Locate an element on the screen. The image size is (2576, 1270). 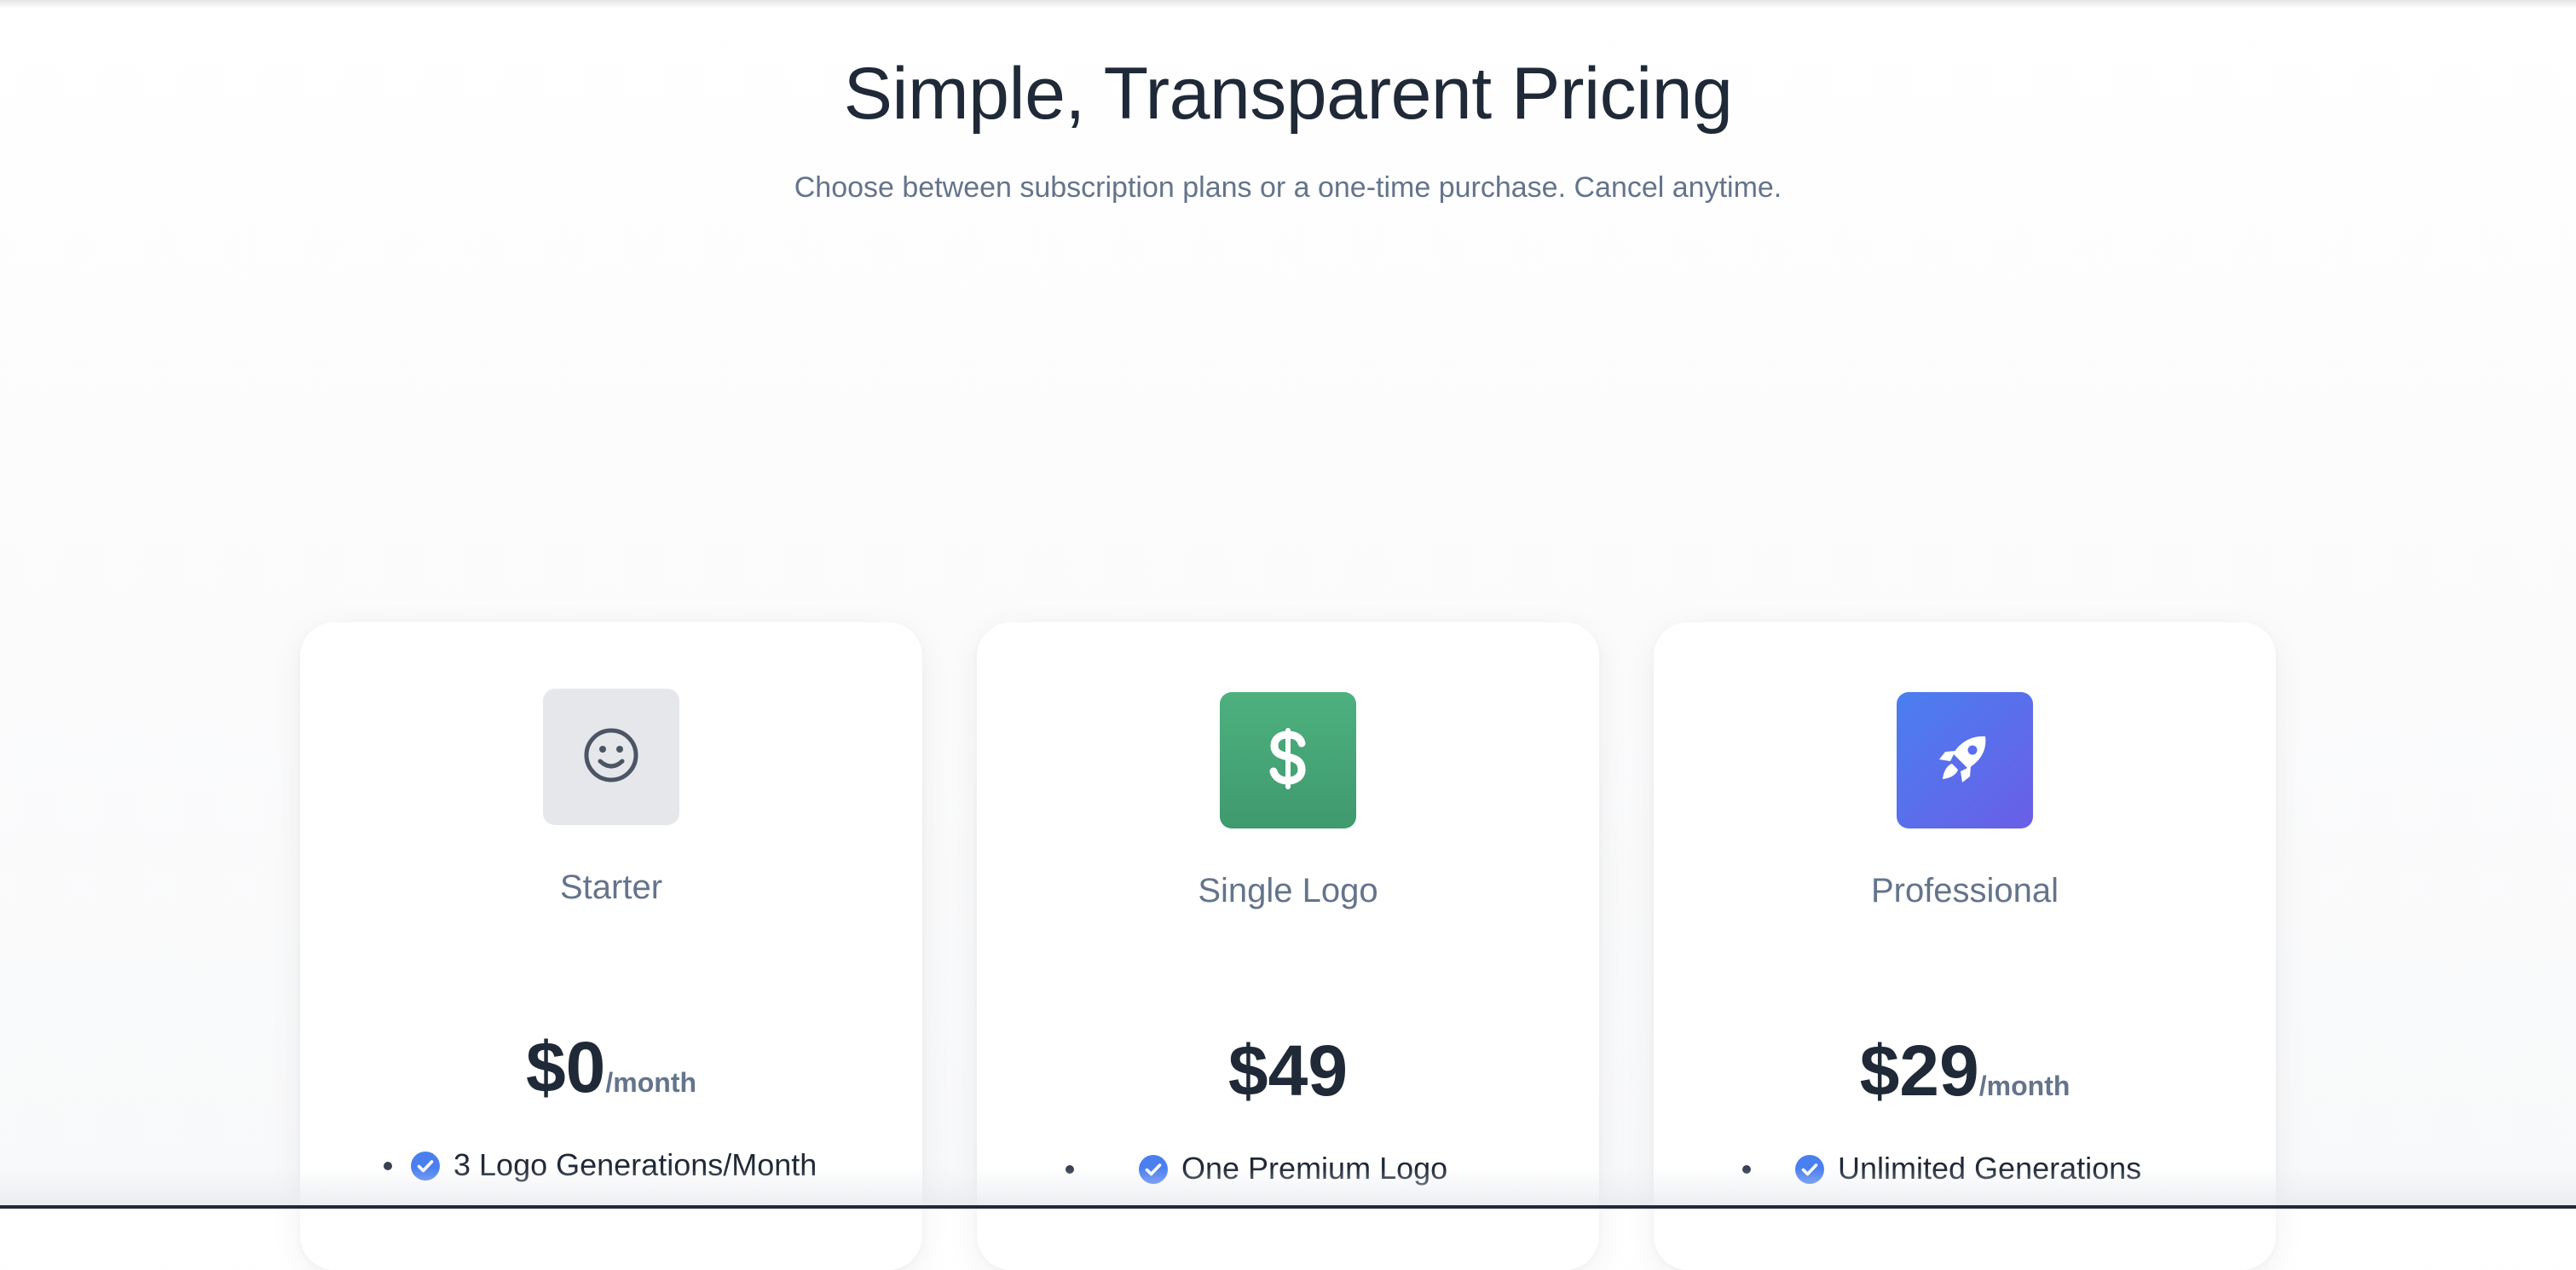
window-top-shadow is located at coordinates (1288, 4).